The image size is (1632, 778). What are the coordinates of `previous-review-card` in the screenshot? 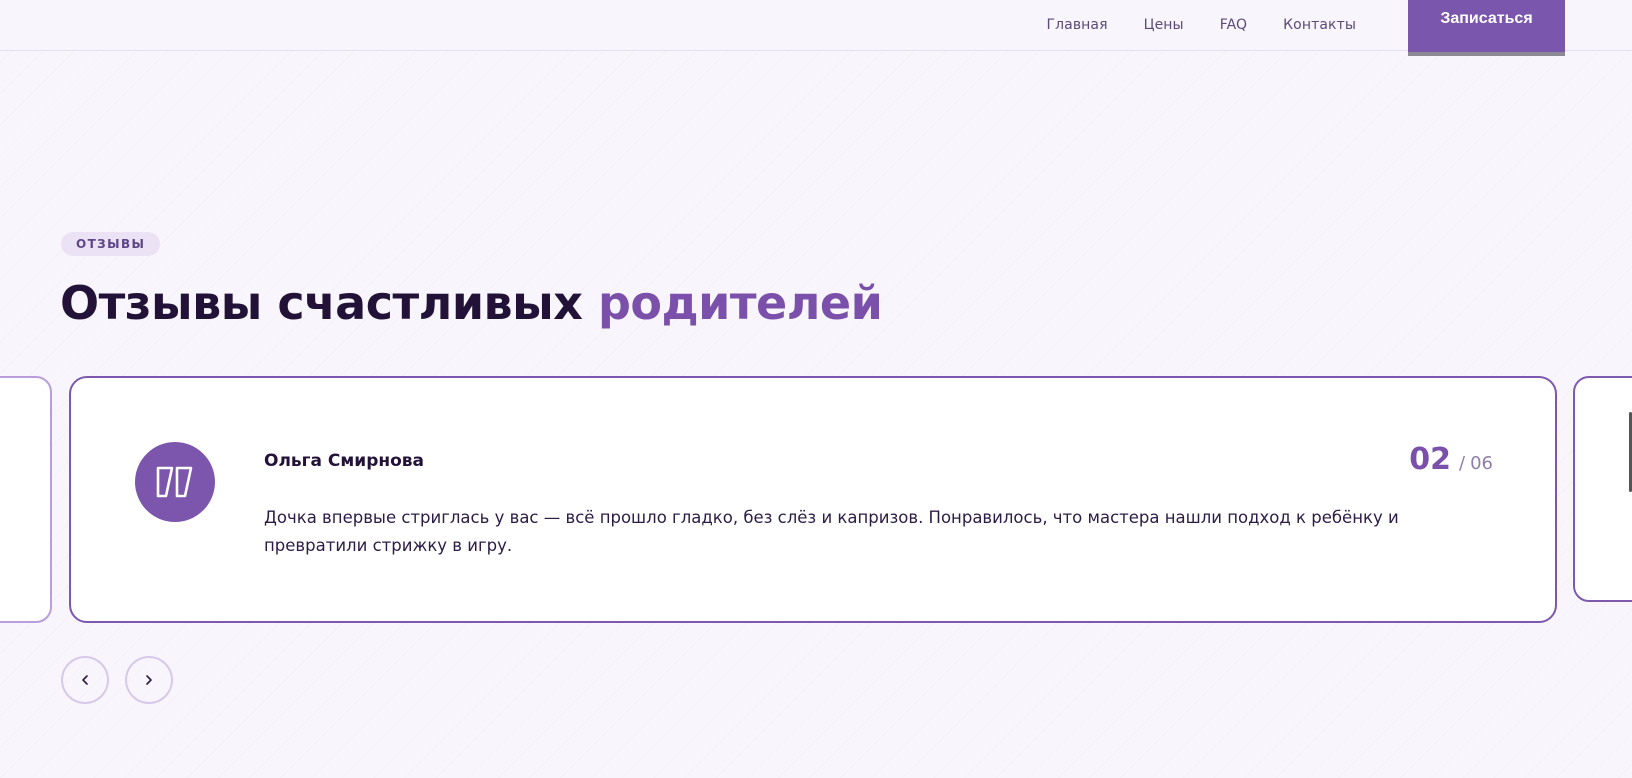 It's located at (26, 499).